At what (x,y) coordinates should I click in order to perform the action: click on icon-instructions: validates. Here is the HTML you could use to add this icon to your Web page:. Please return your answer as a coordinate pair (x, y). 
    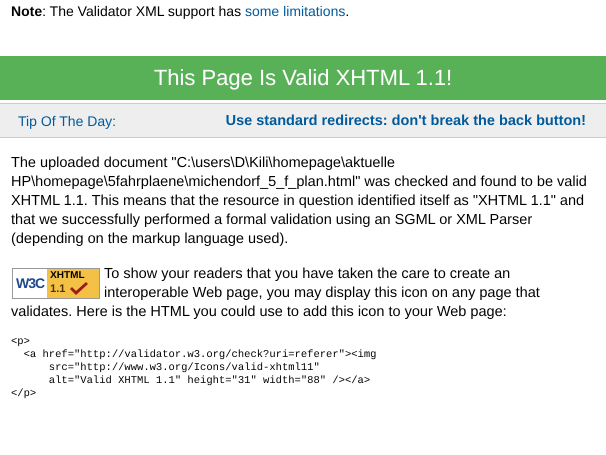
    Looking at the image, I should click on (259, 312).